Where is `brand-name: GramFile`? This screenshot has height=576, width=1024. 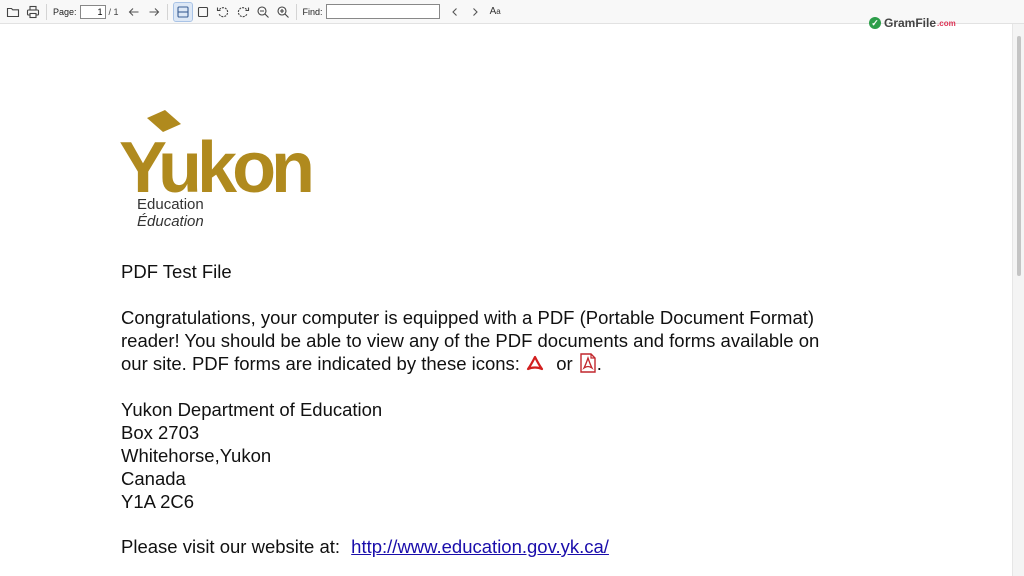
brand-name: GramFile is located at coordinates (910, 23).